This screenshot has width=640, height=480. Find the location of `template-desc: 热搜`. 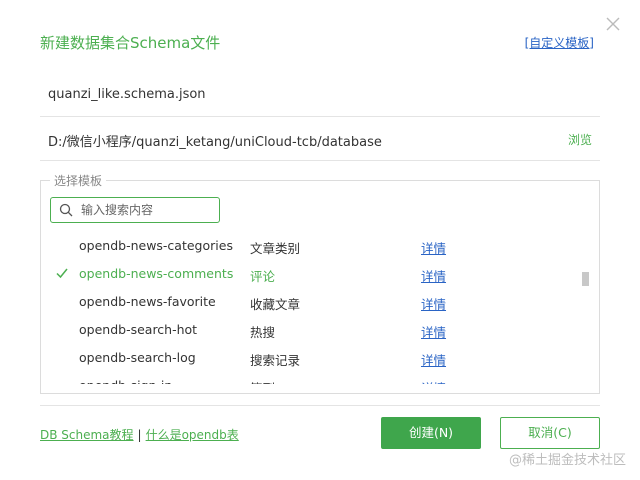

template-desc: 热搜 is located at coordinates (263, 332).